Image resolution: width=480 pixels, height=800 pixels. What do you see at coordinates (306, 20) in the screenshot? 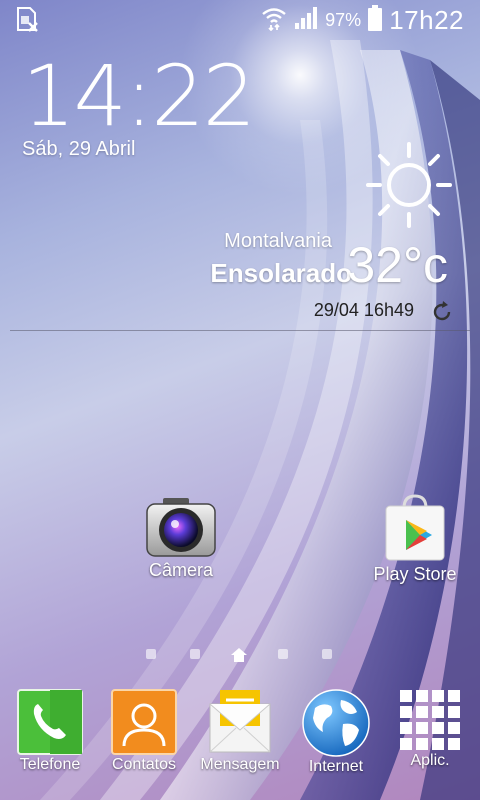
I see `signal-icon` at bounding box center [306, 20].